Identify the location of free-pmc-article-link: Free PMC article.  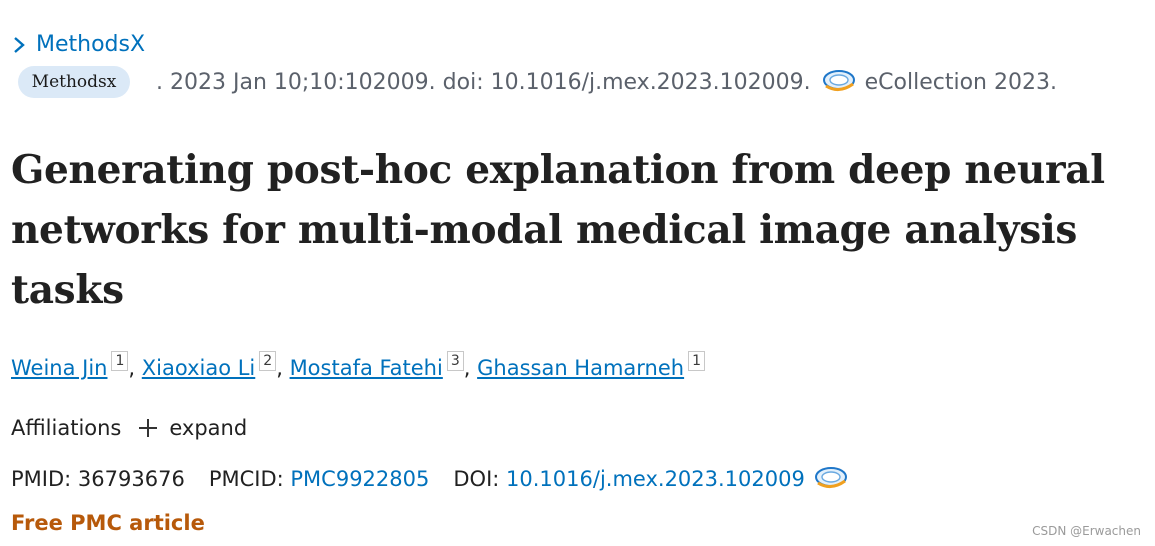
(108, 523).